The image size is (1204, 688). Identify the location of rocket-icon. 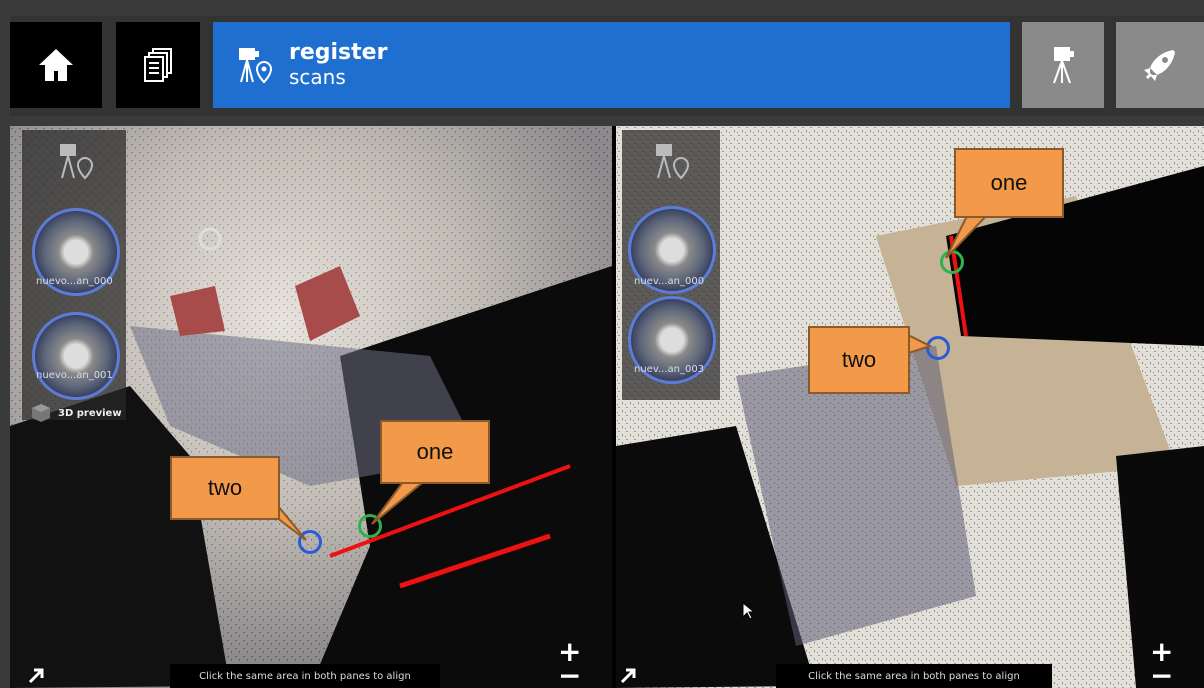
(1160, 65).